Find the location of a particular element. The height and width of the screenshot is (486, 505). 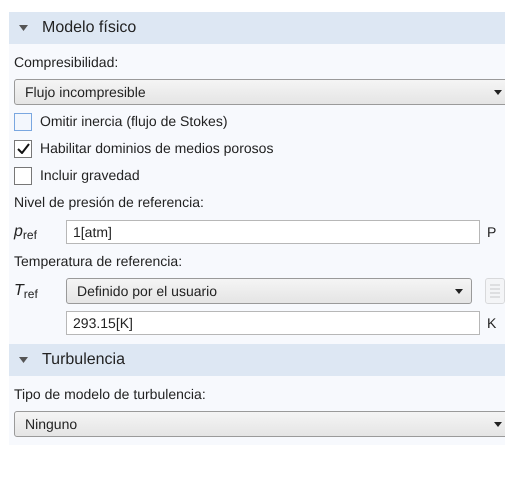

symbol-label: T$_{ref}$ is located at coordinates (26, 292).